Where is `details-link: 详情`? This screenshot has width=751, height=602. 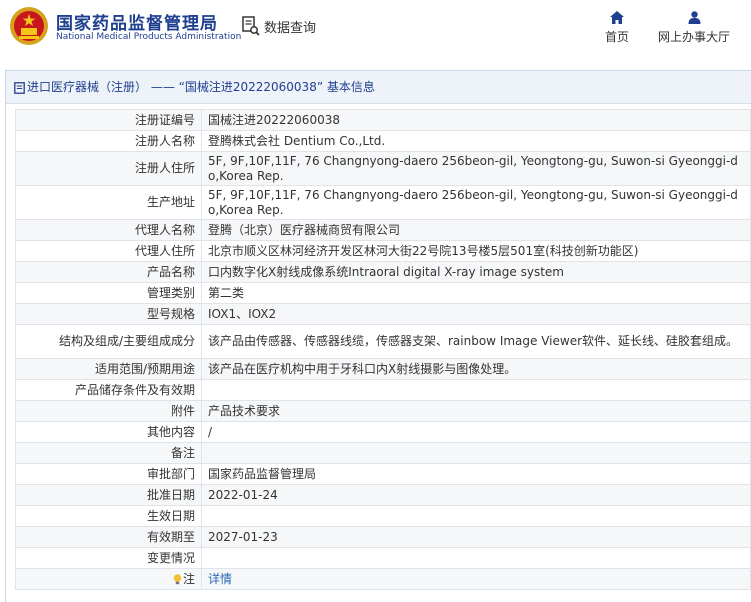 details-link: 详情 is located at coordinates (220, 579).